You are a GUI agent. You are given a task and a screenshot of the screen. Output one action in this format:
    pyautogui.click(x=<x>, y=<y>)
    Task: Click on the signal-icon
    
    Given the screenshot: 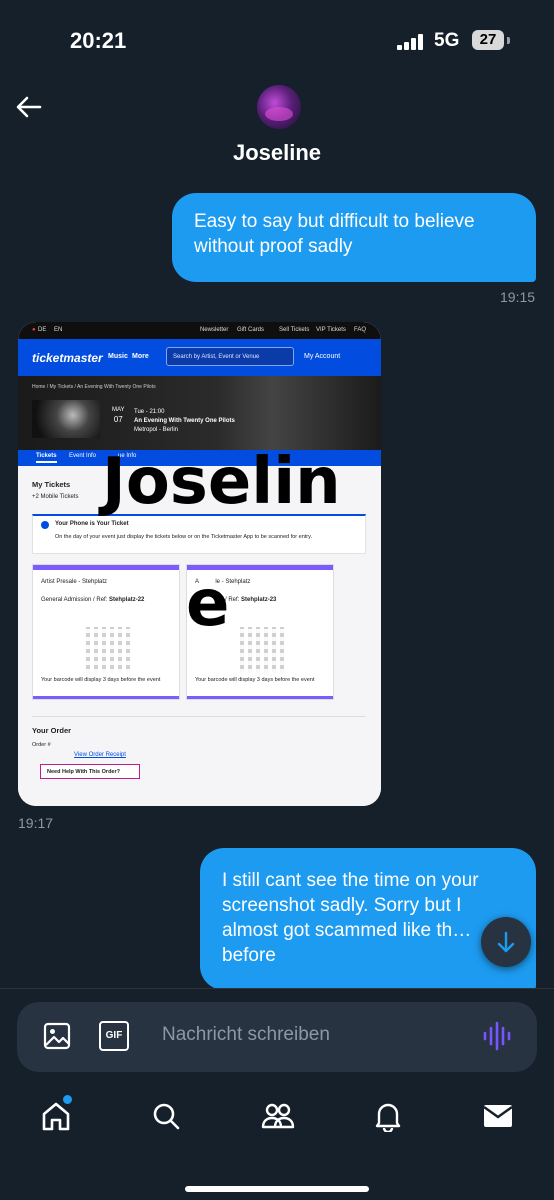 What is the action you would take?
    pyautogui.click(x=412, y=42)
    